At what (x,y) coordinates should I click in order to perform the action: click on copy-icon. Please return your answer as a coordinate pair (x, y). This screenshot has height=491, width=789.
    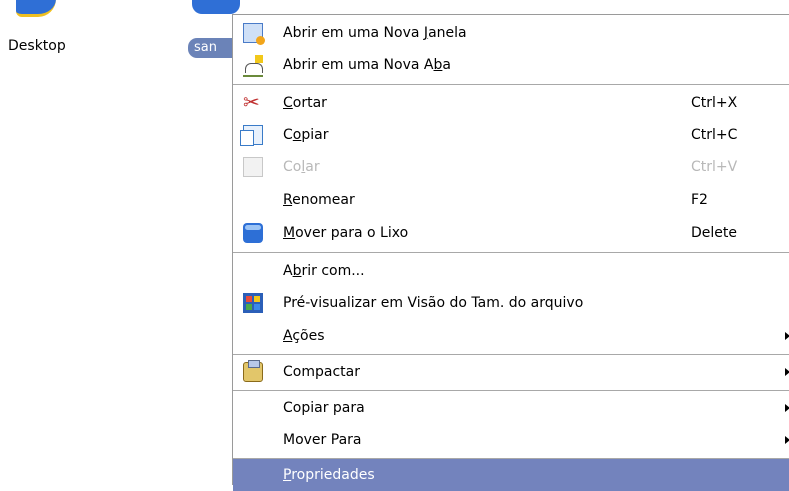
    Looking at the image, I should click on (251, 135).